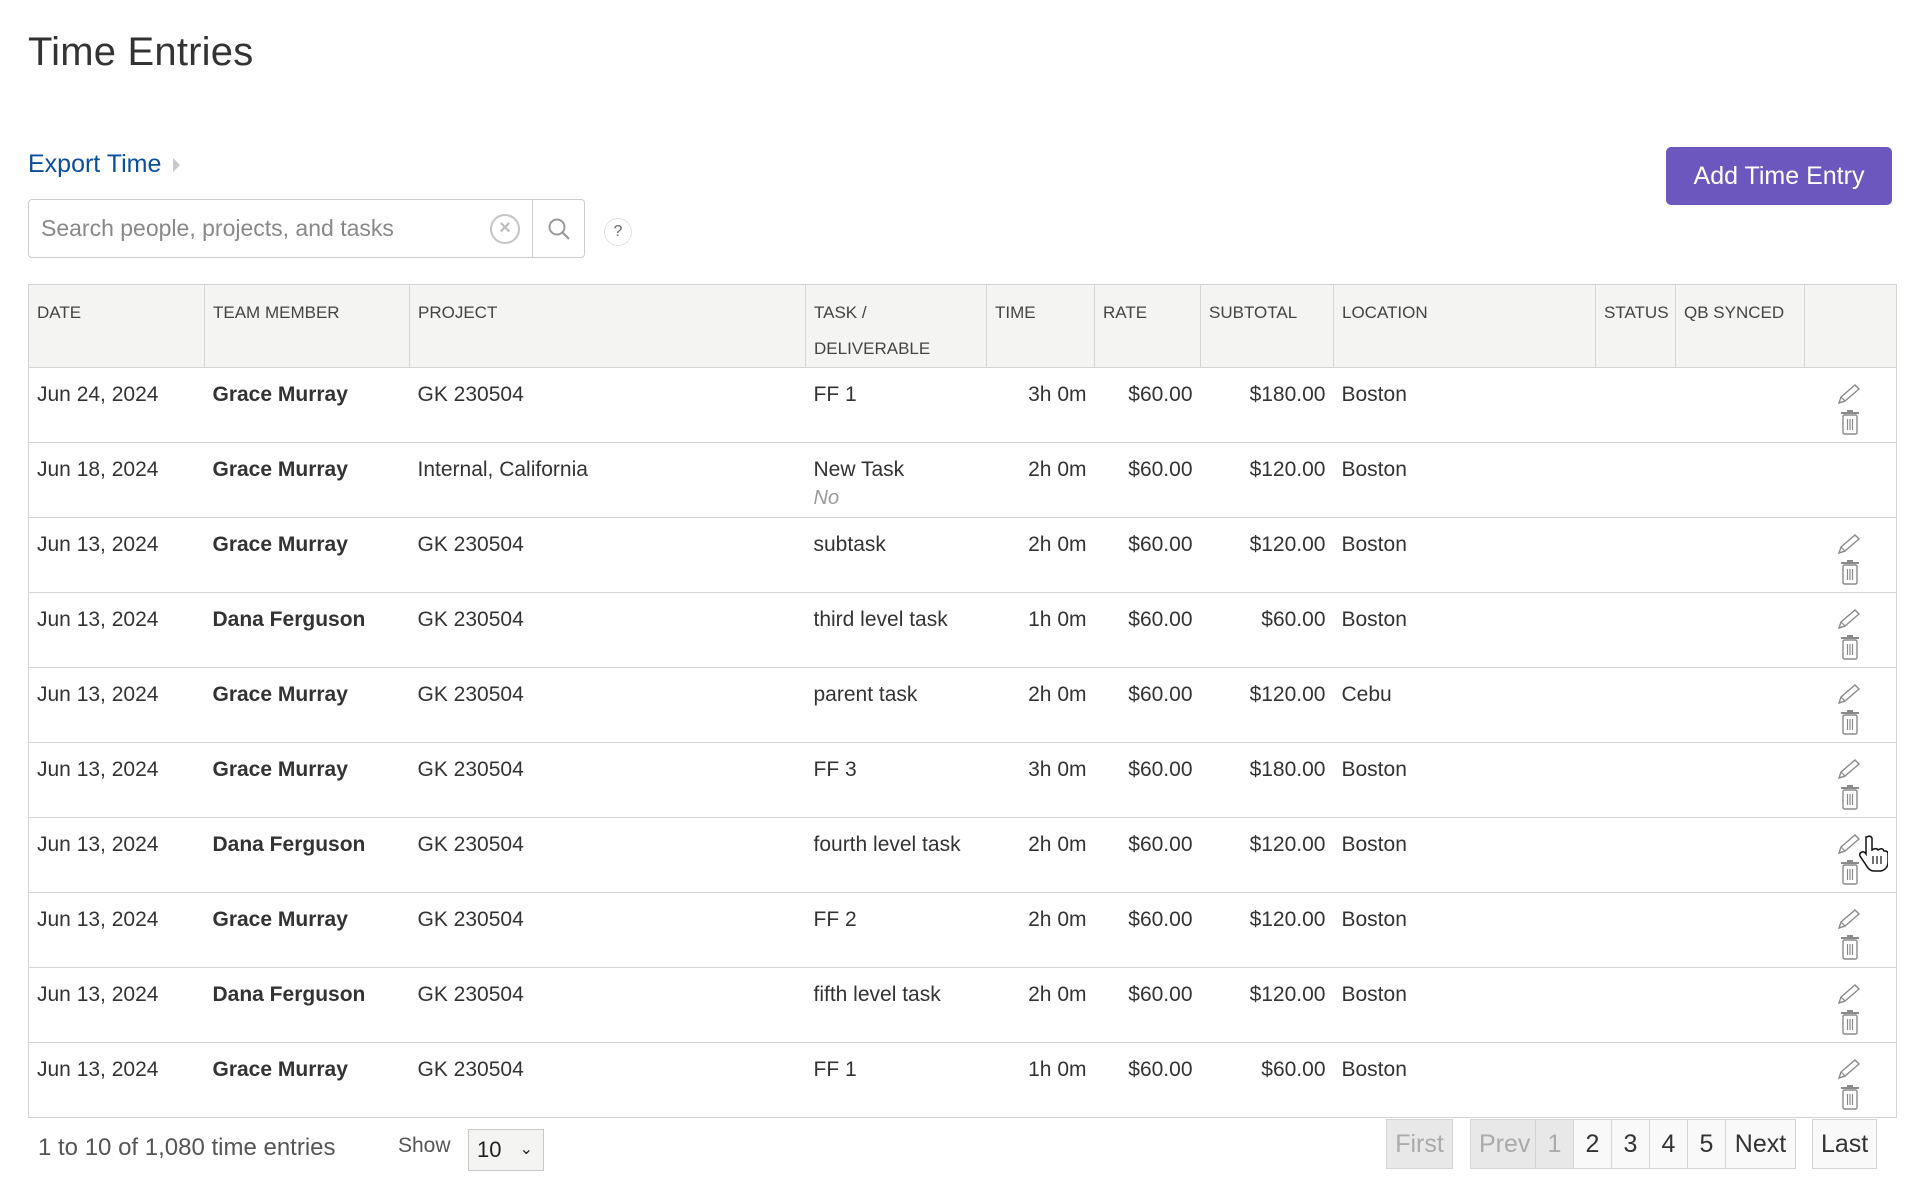 The height and width of the screenshot is (1204, 1928). I want to click on cell-team-member: Dana Ferguson, so click(307, 855).